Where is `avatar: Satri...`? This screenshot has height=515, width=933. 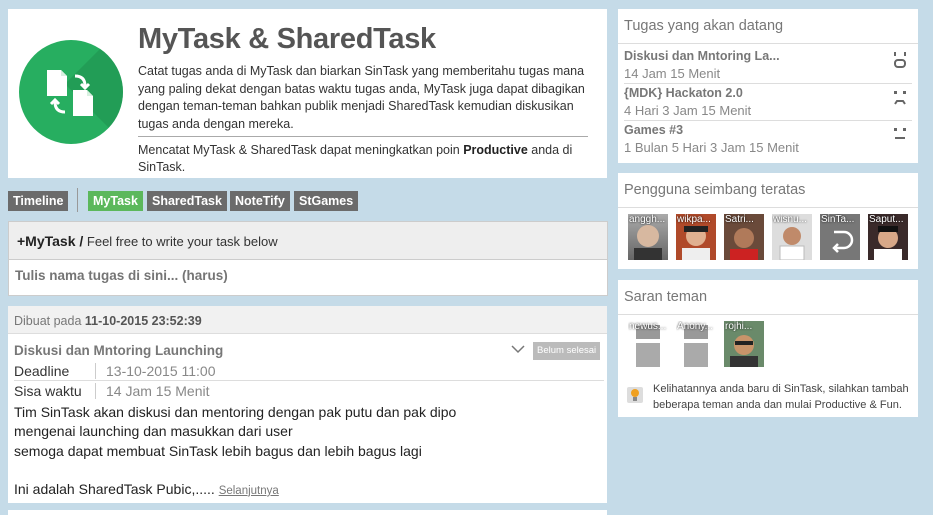 avatar: Satri... is located at coordinates (744, 237).